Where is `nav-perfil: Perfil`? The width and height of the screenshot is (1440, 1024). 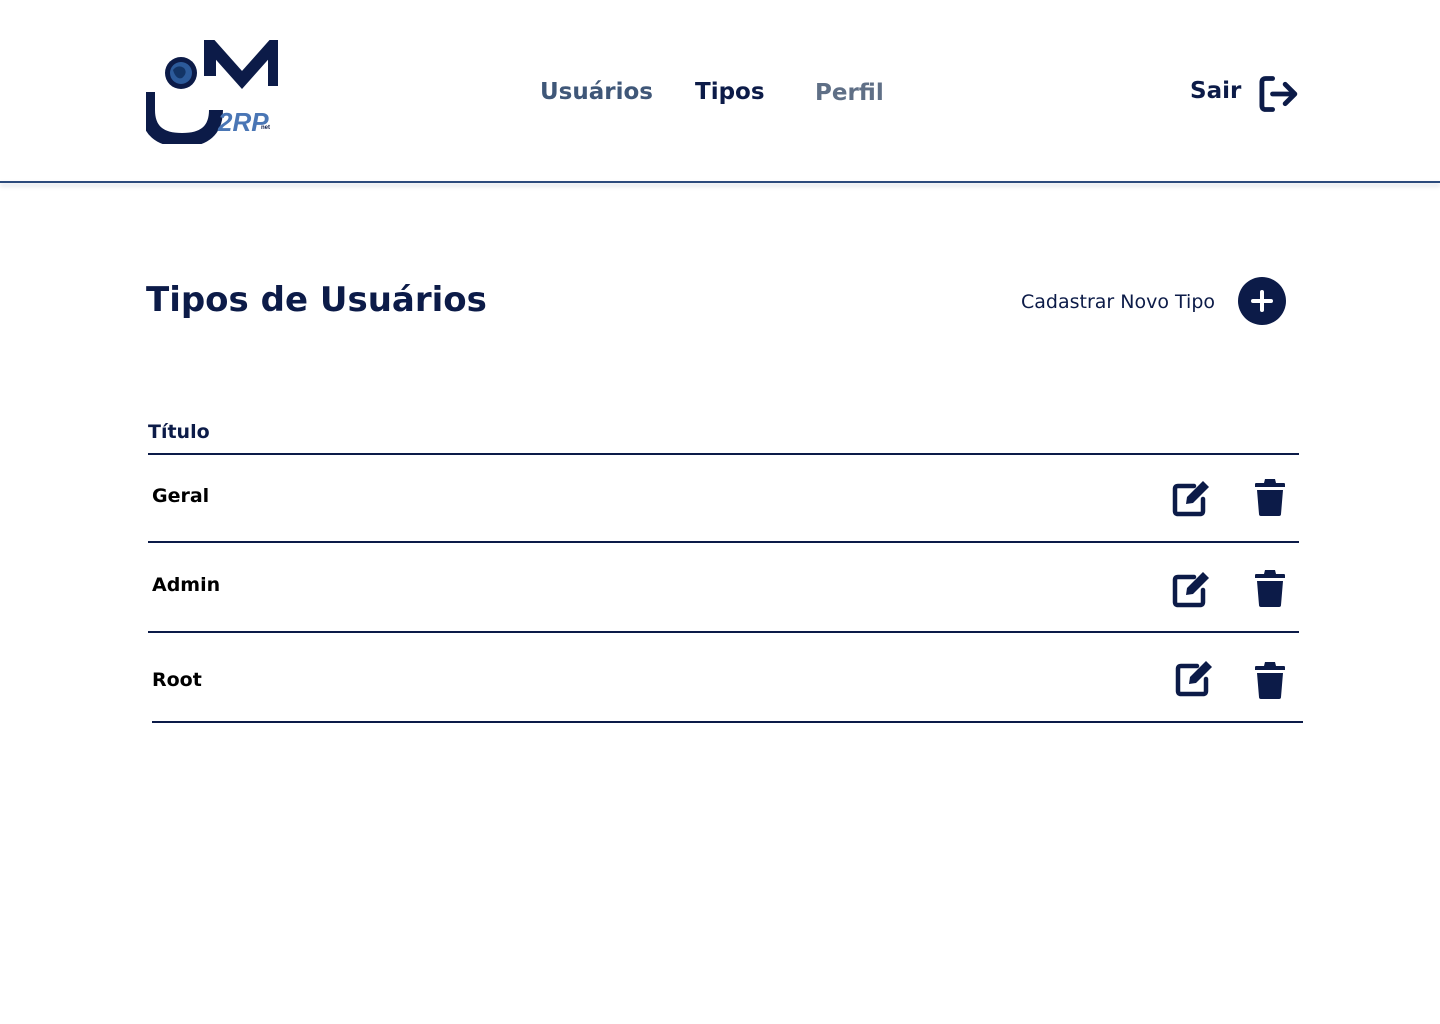 nav-perfil: Perfil is located at coordinates (849, 93).